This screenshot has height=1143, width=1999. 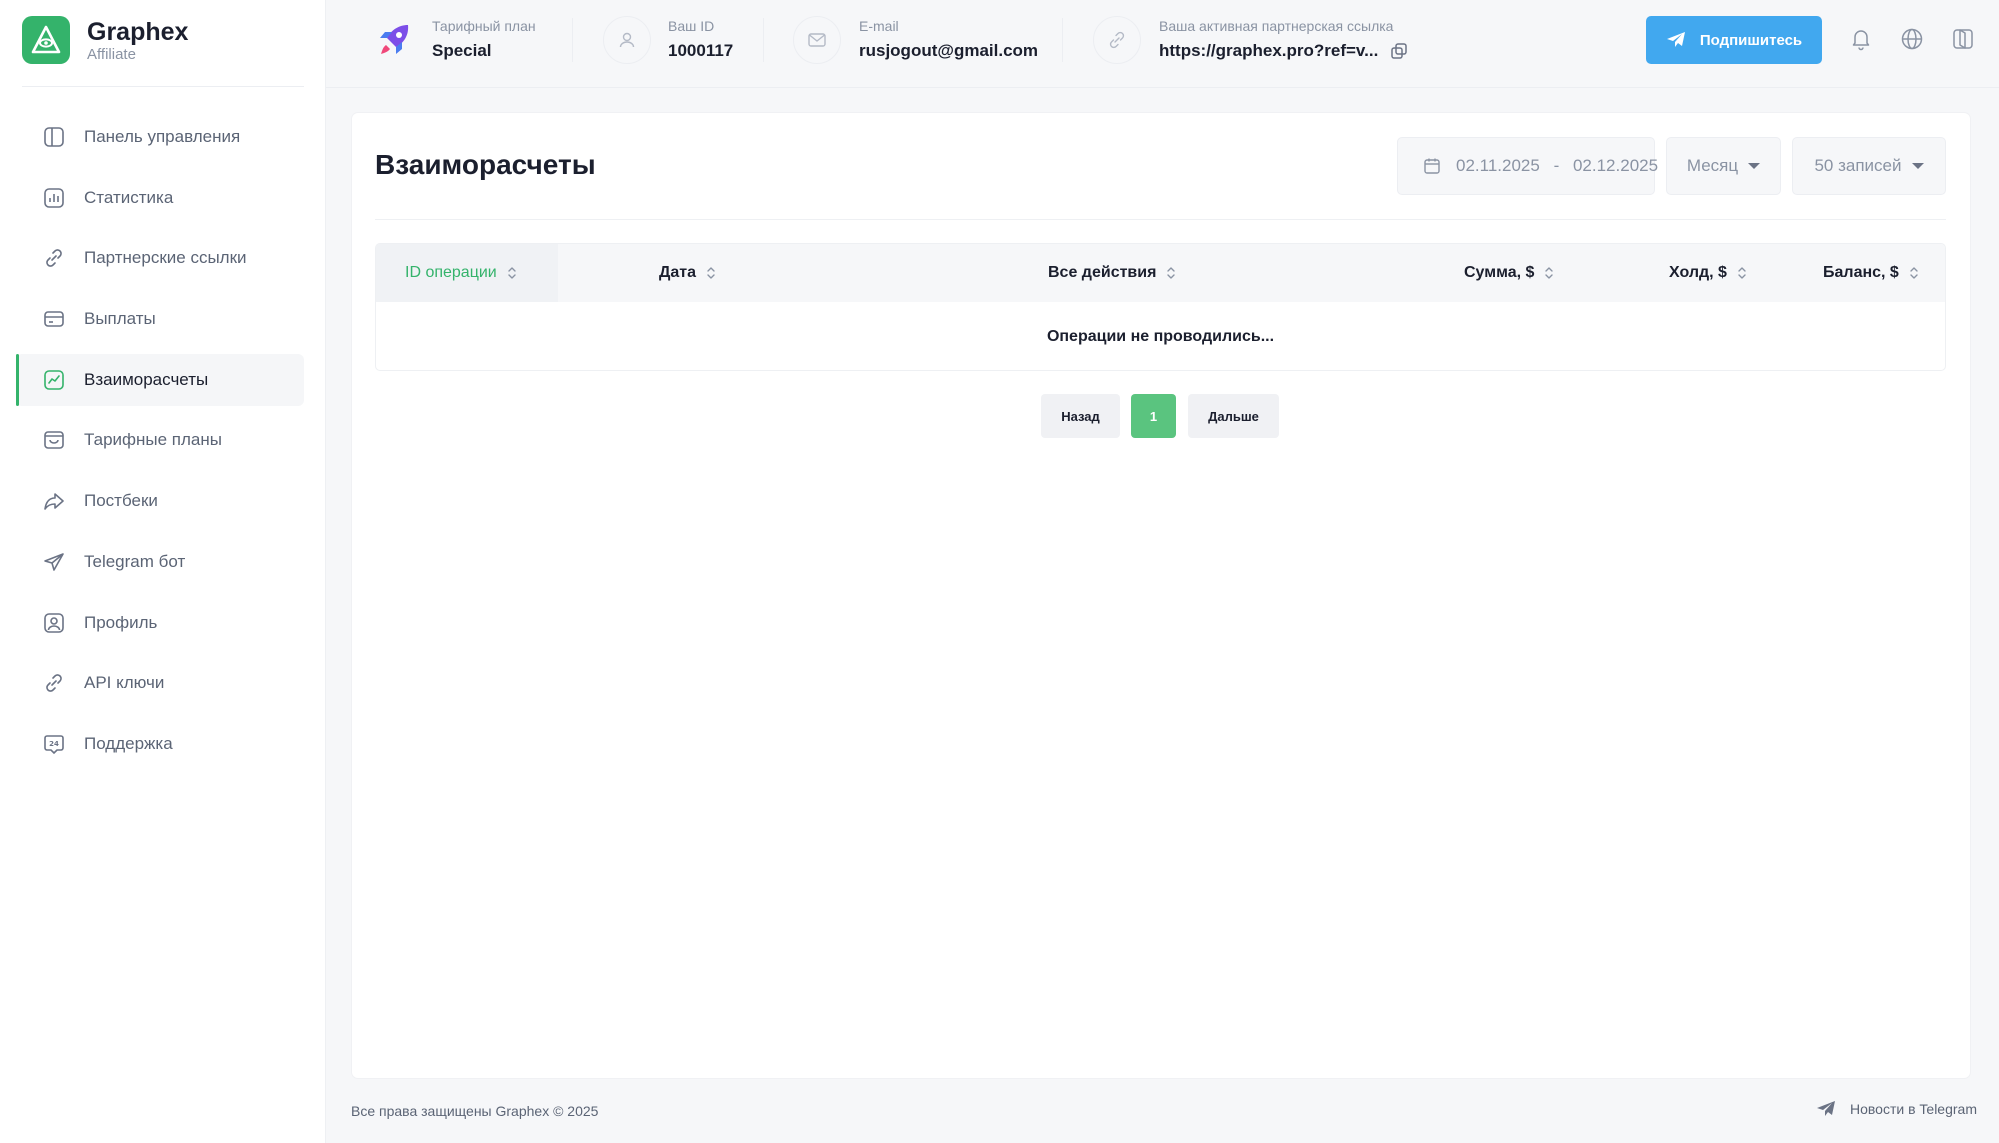 I want to click on sidebar-item-dashboard: Панель управления, so click(x=160, y=137).